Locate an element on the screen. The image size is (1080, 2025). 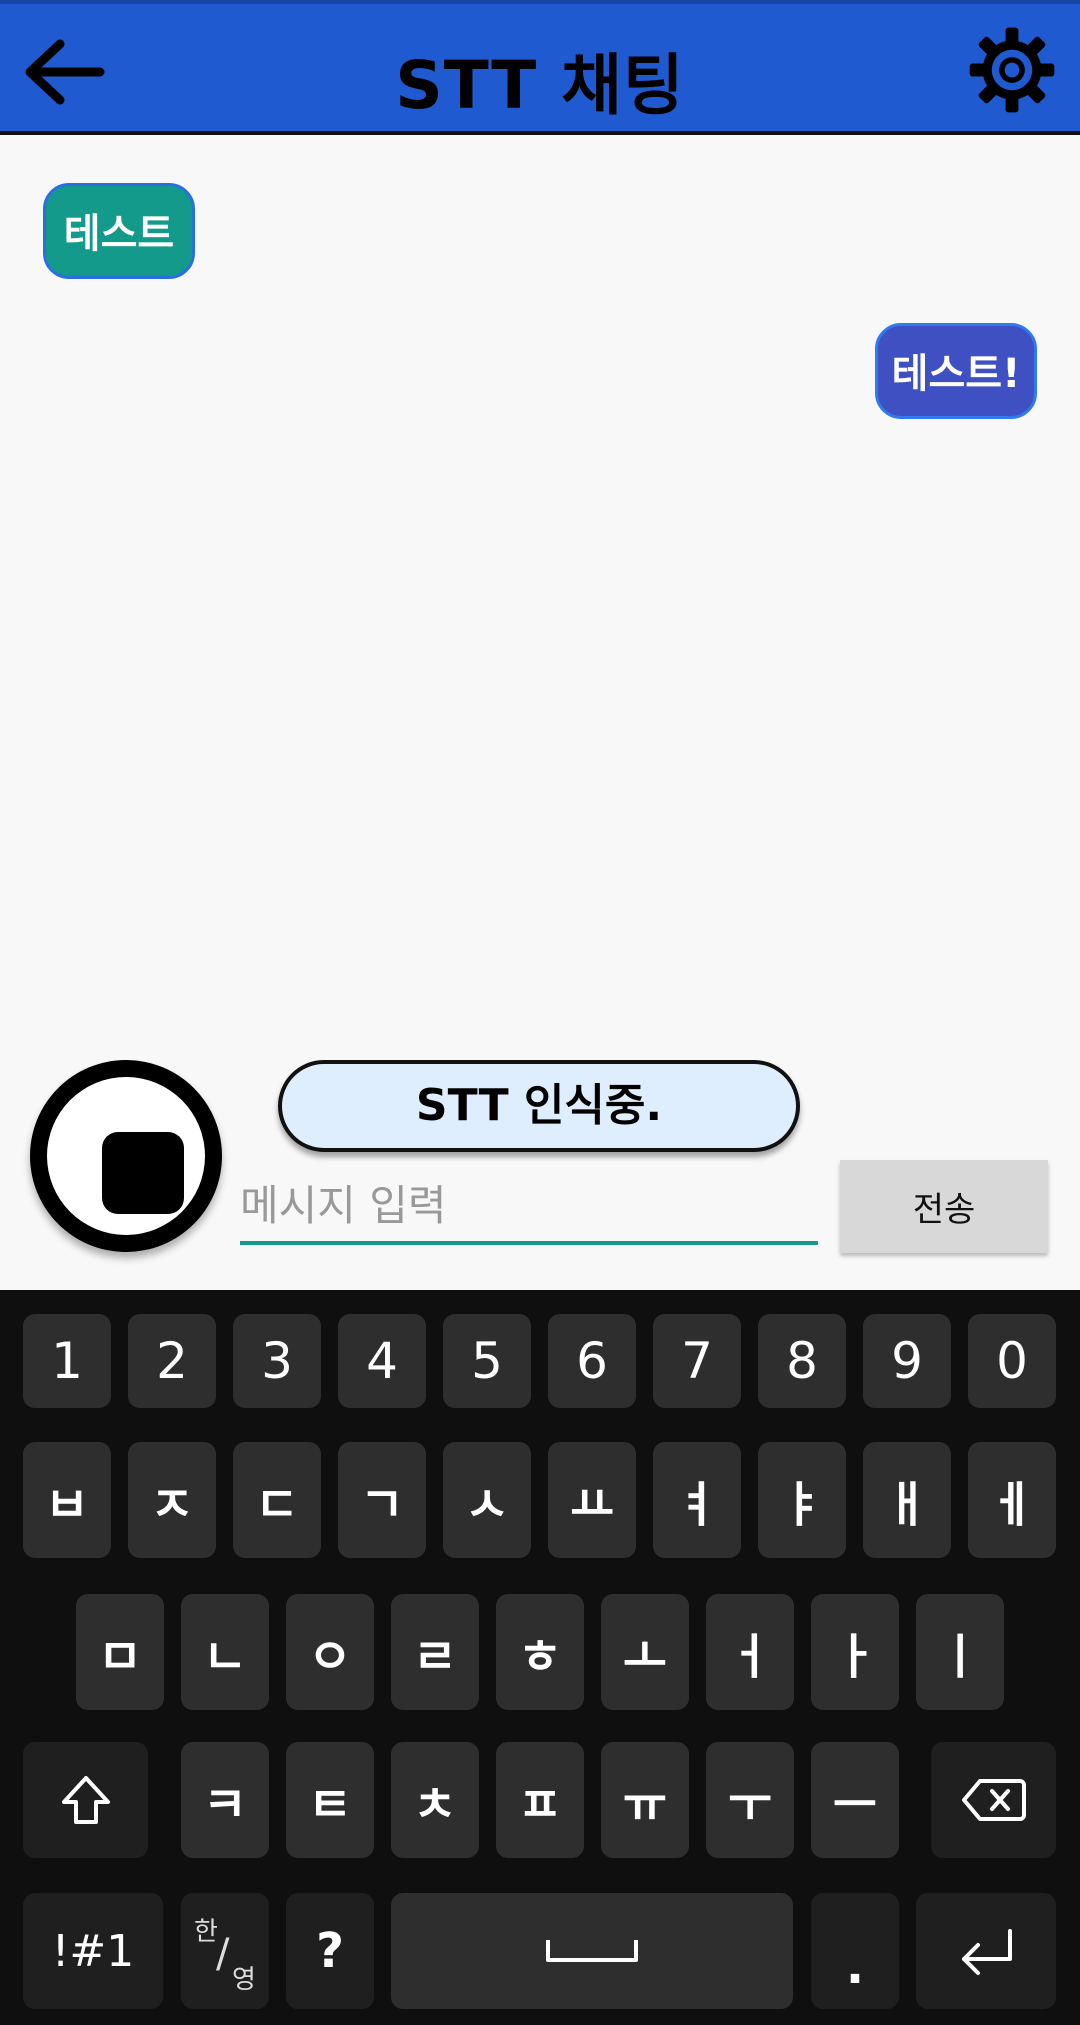
stop-button-ring is located at coordinates (126, 1156).